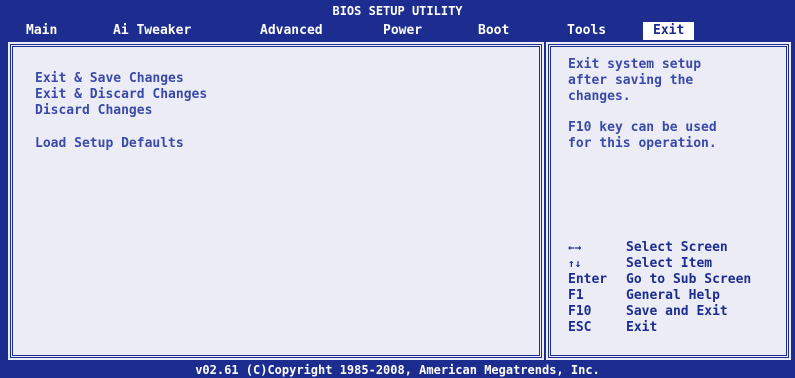 The width and height of the screenshot is (795, 378). Describe the element at coordinates (669, 263) in the screenshot. I see `key-desc: Select Item` at that location.